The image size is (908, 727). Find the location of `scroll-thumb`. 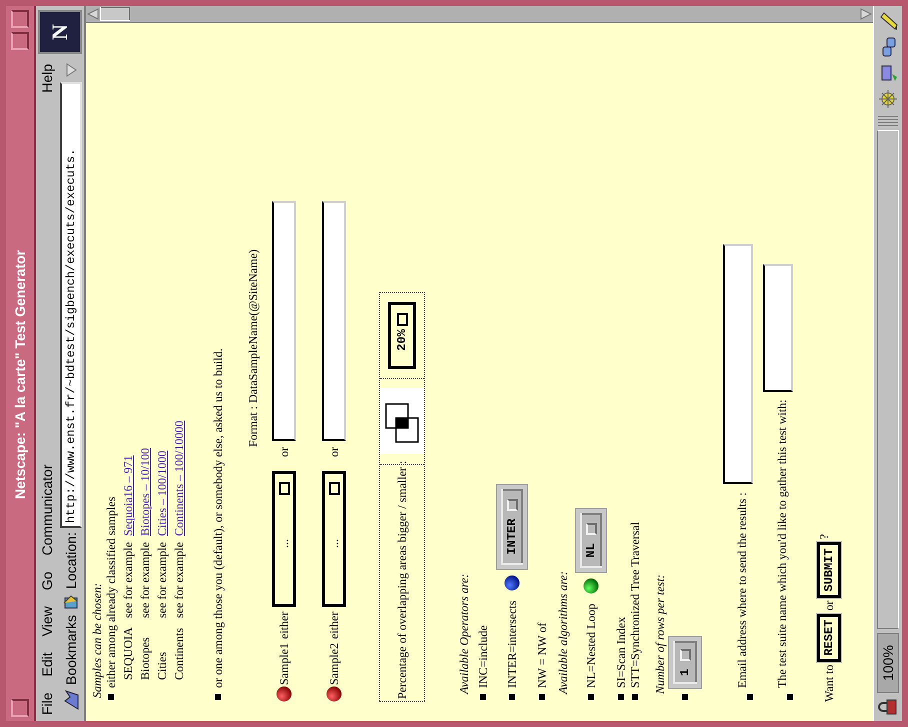

scroll-thumb is located at coordinates (115, 14).